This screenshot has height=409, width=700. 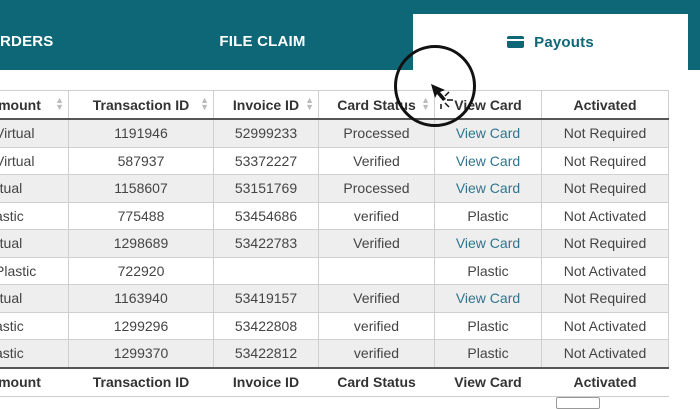 I want to click on cell-invoice-id: 53422783, so click(x=266, y=243).